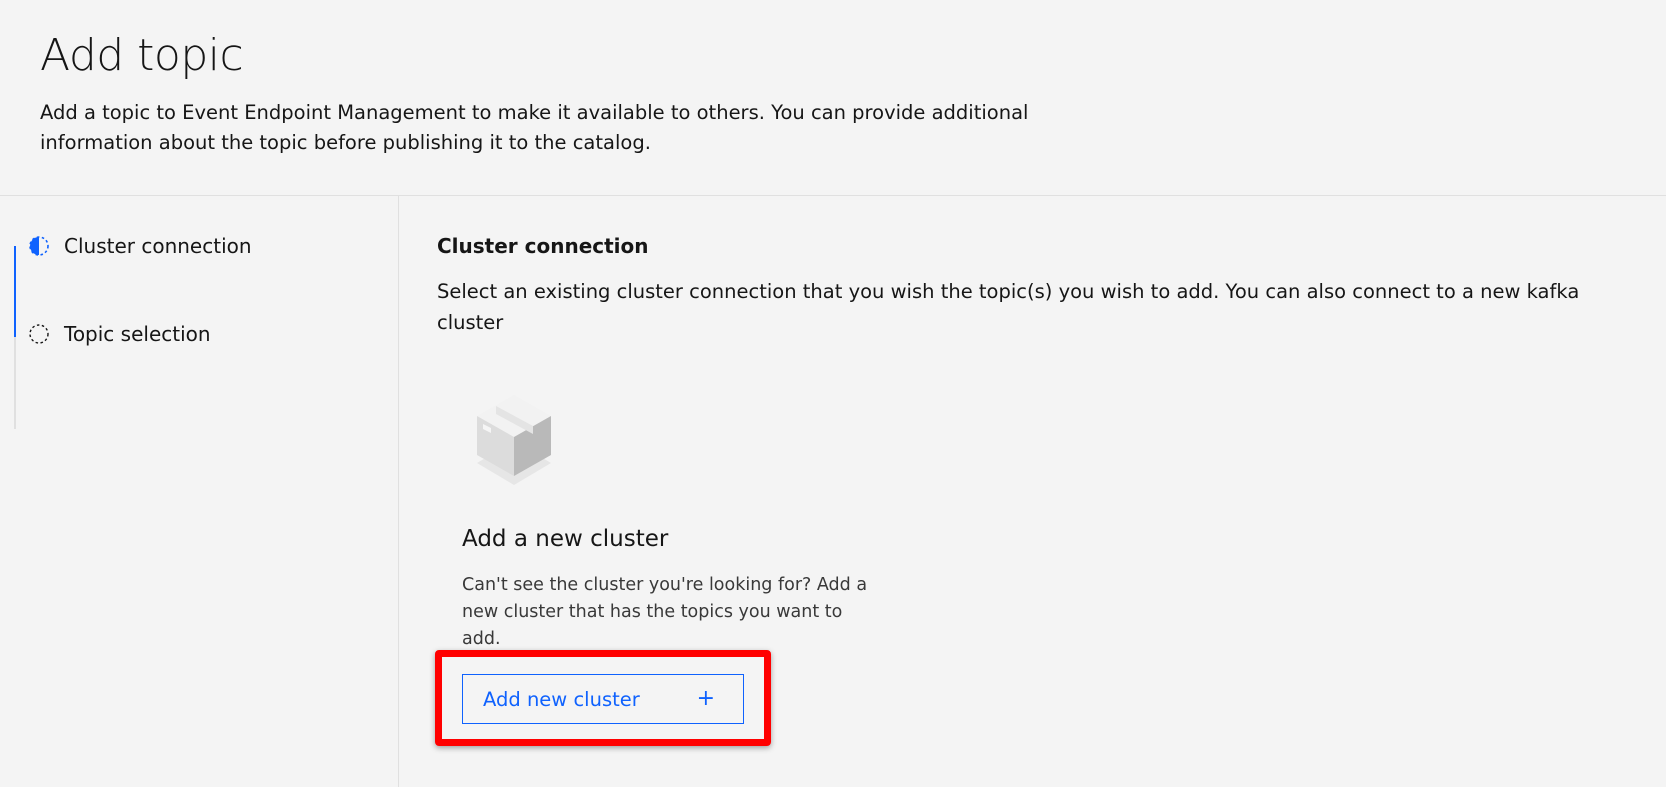  What do you see at coordinates (514, 443) in the screenshot?
I see `cube-box-icon` at bounding box center [514, 443].